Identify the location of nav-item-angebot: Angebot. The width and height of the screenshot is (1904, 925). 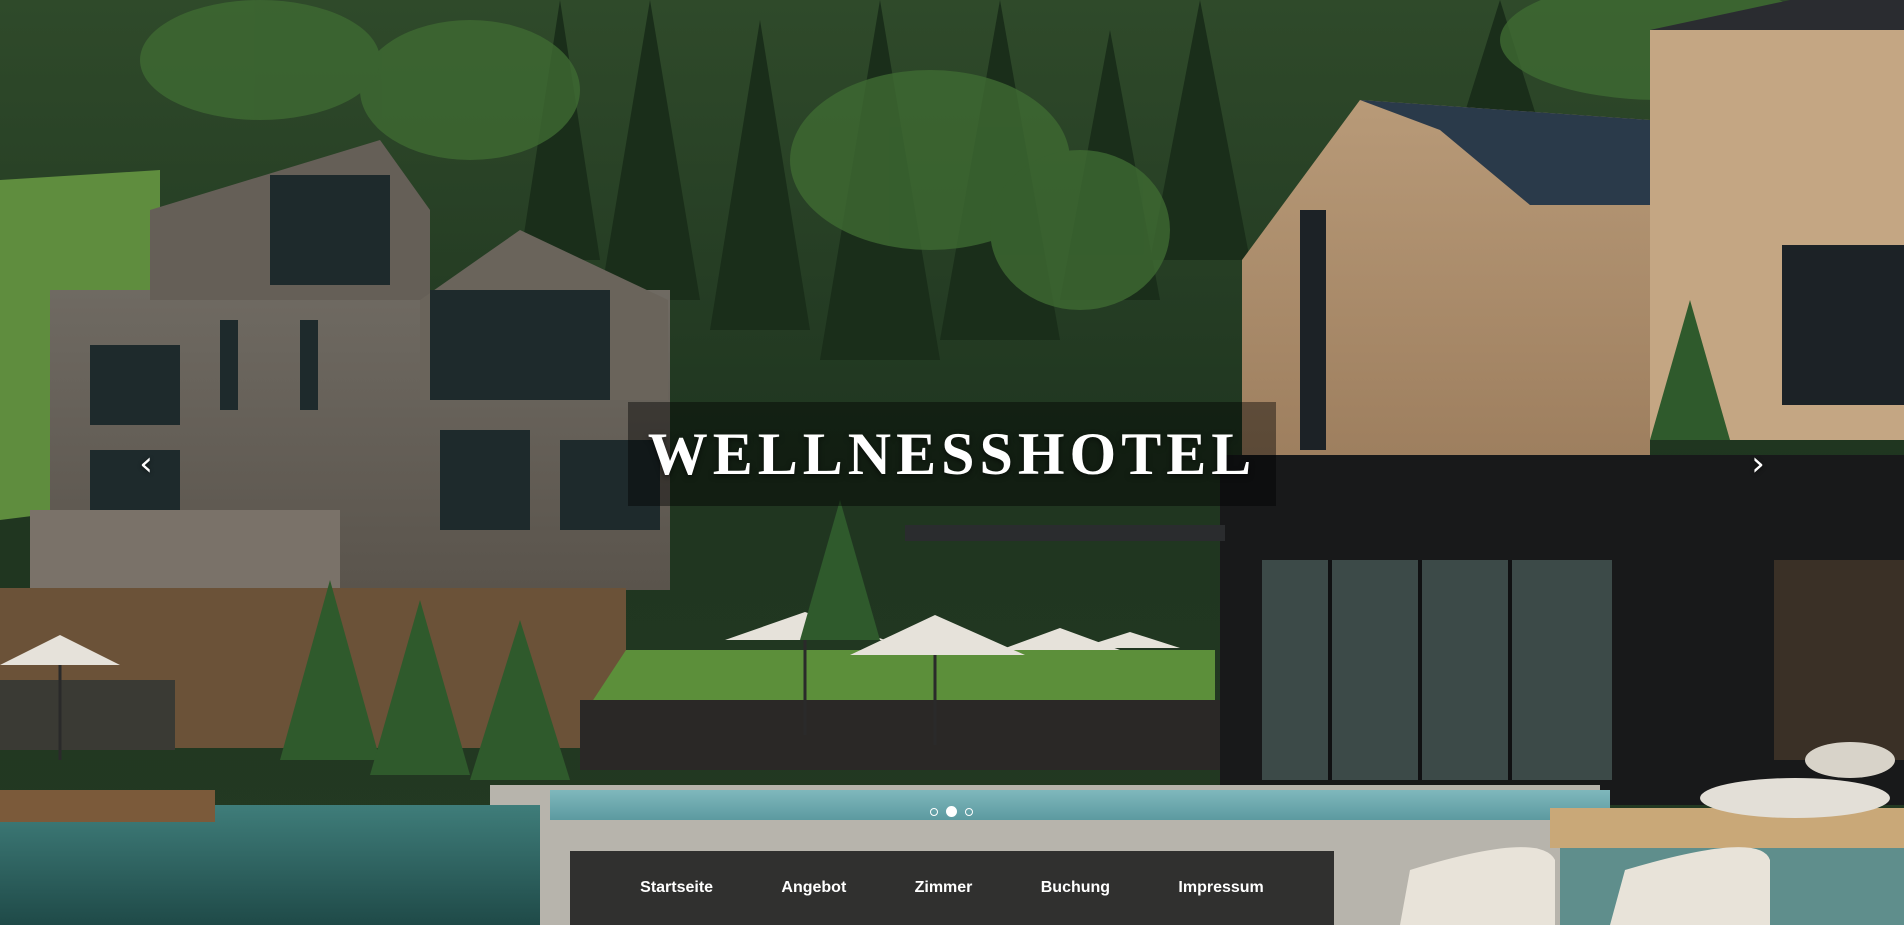
(813, 888).